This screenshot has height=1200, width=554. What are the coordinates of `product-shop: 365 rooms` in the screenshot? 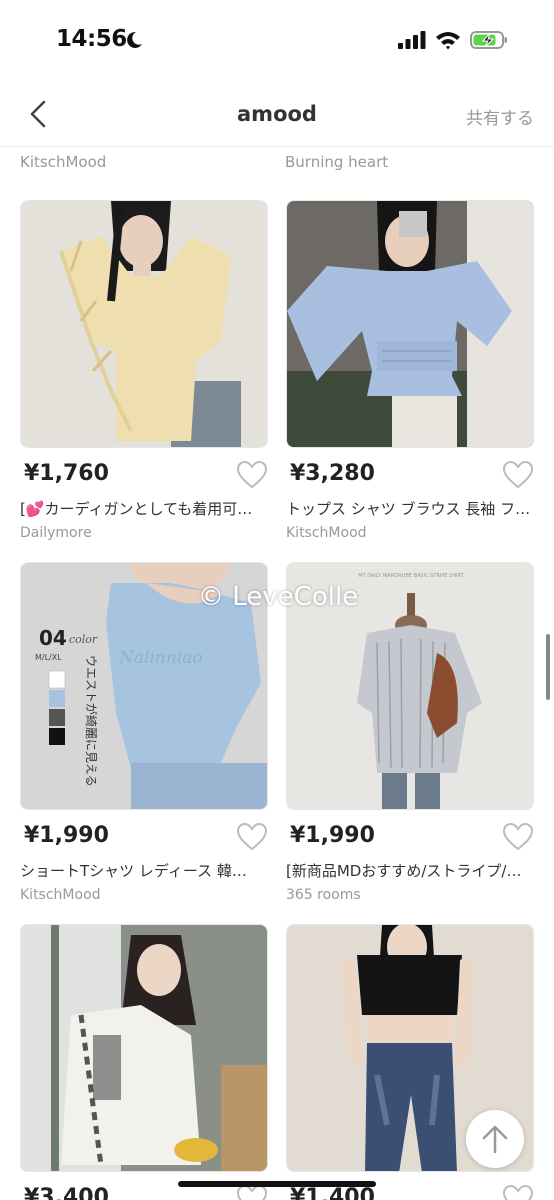 It's located at (323, 895).